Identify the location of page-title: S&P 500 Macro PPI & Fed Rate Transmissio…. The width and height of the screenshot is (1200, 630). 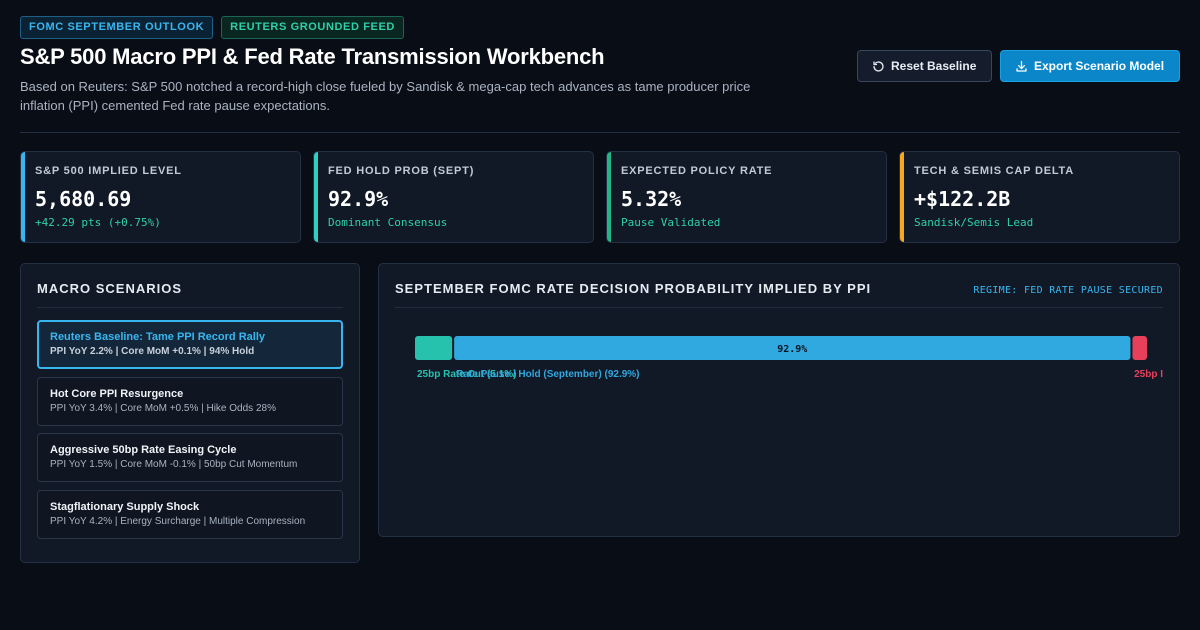
(312, 56).